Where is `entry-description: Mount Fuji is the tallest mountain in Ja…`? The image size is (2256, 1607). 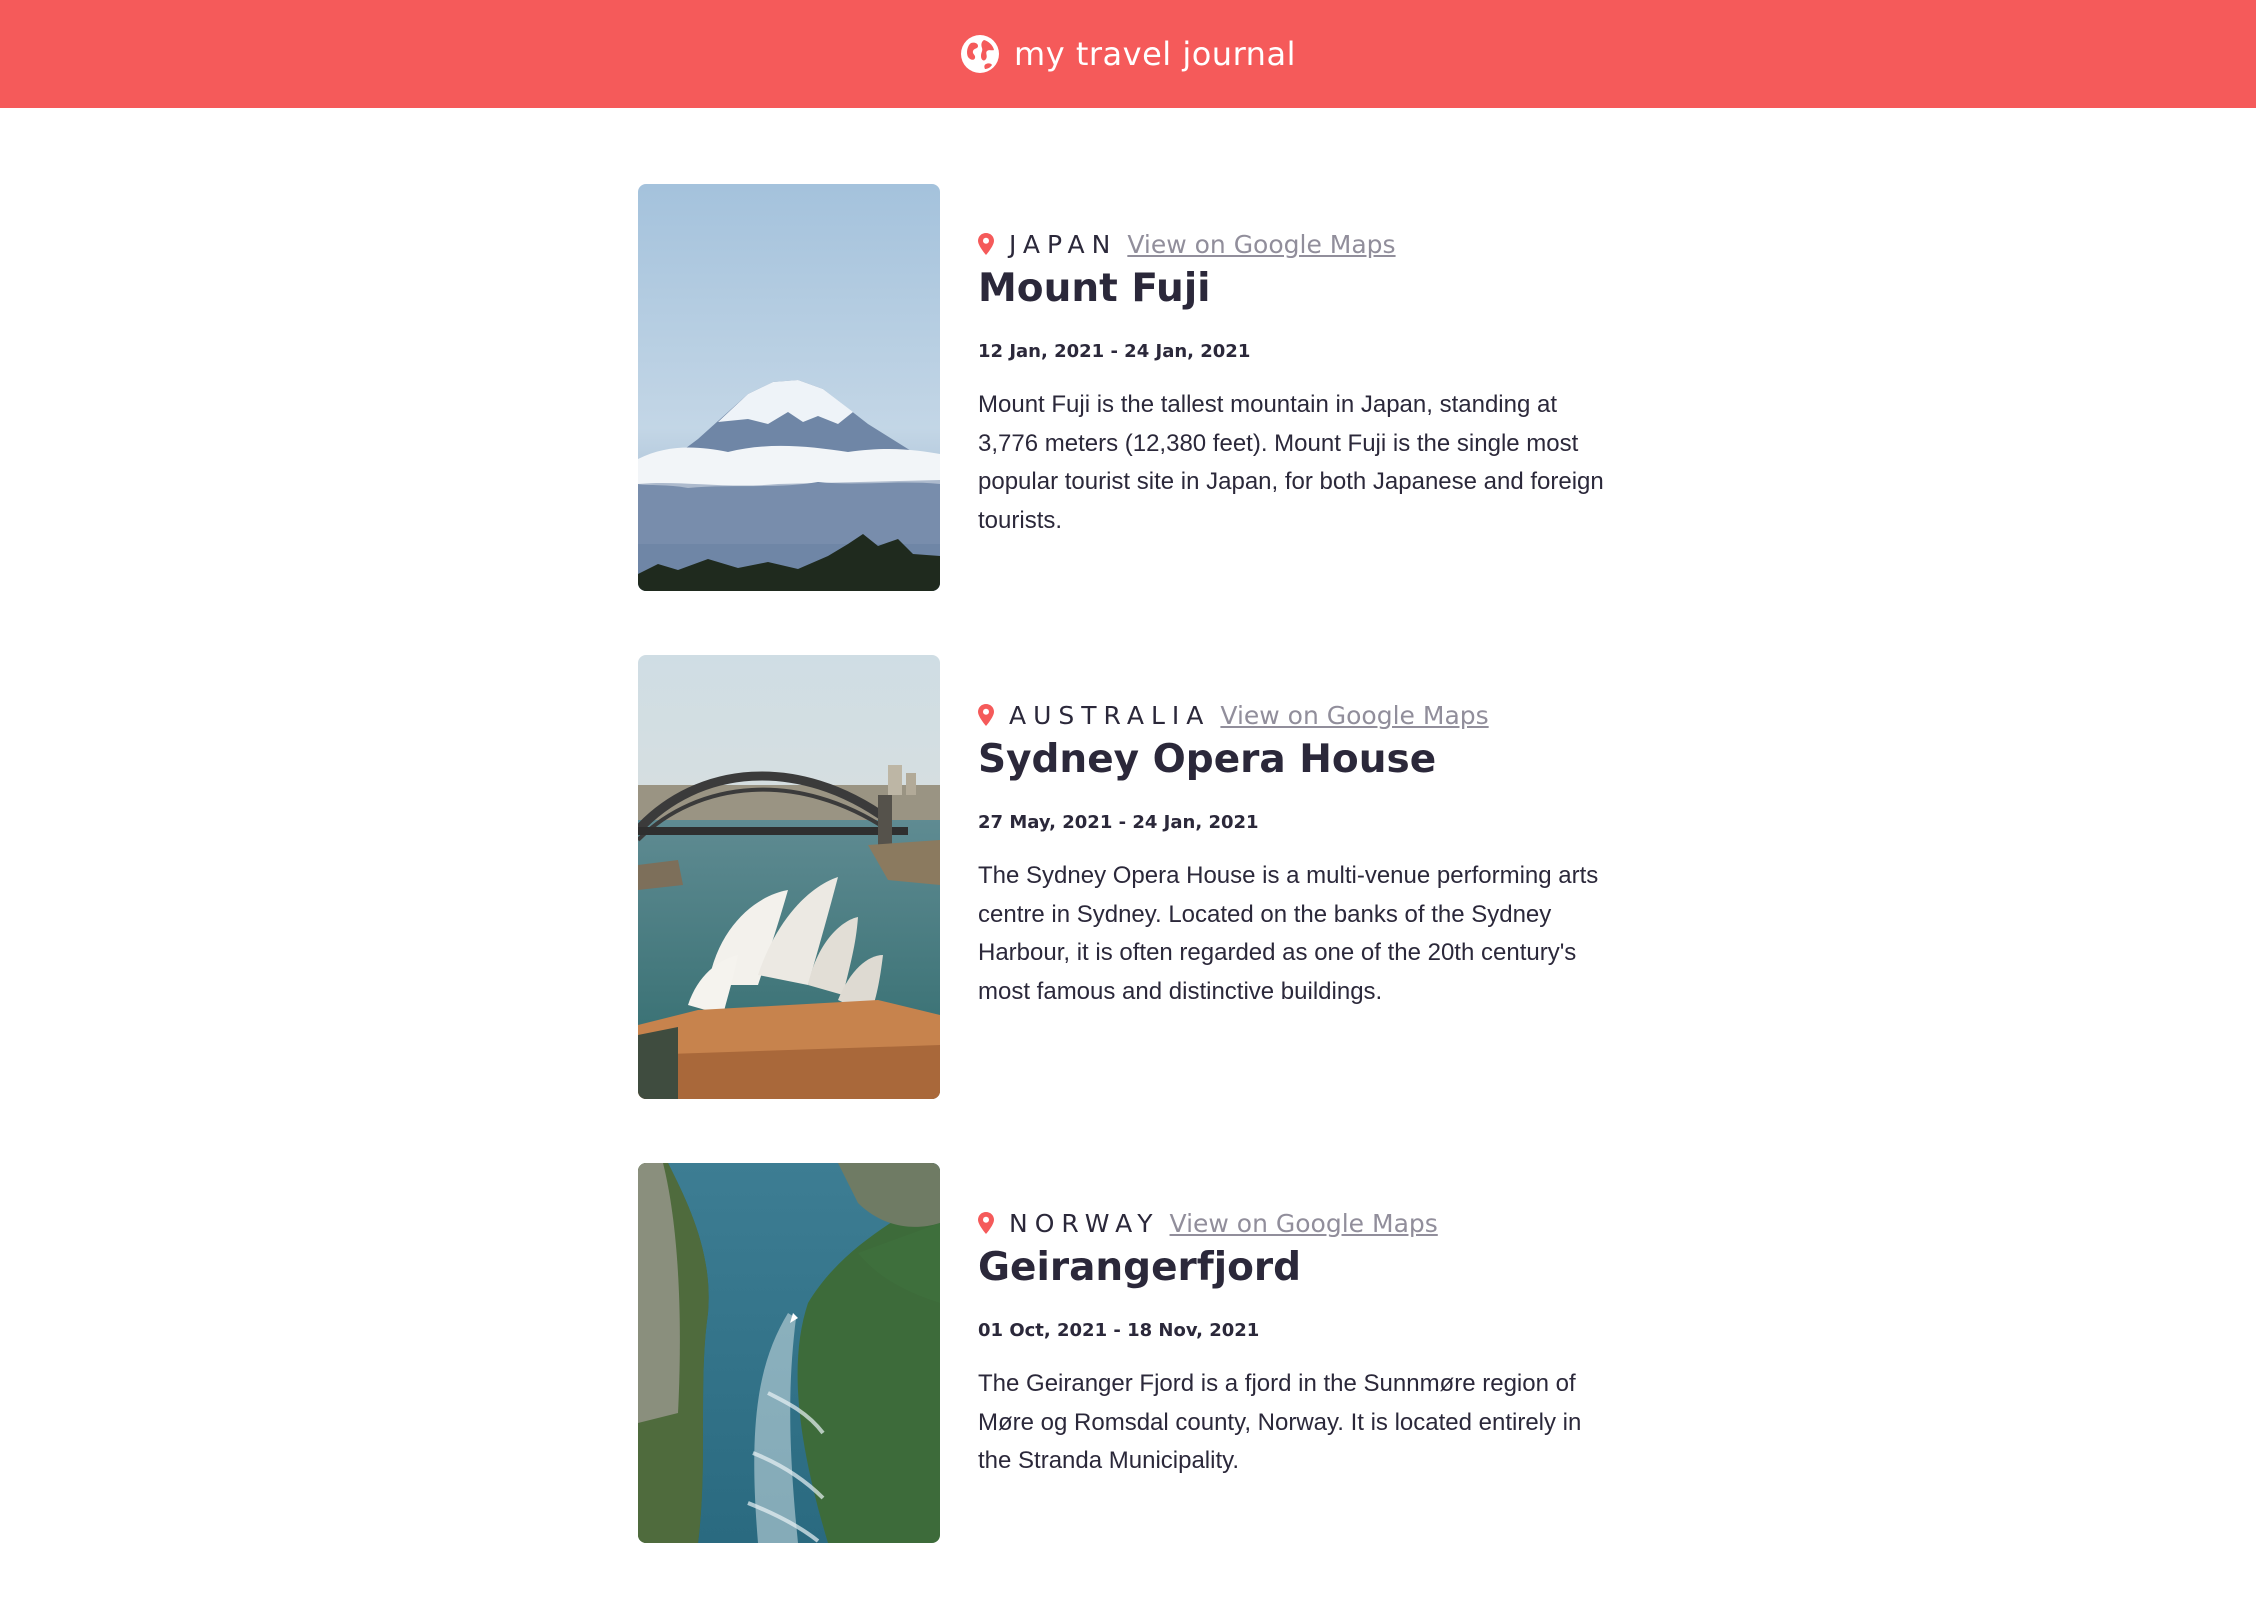 entry-description: Mount Fuji is the tallest mountain in Ja… is located at coordinates (1291, 462).